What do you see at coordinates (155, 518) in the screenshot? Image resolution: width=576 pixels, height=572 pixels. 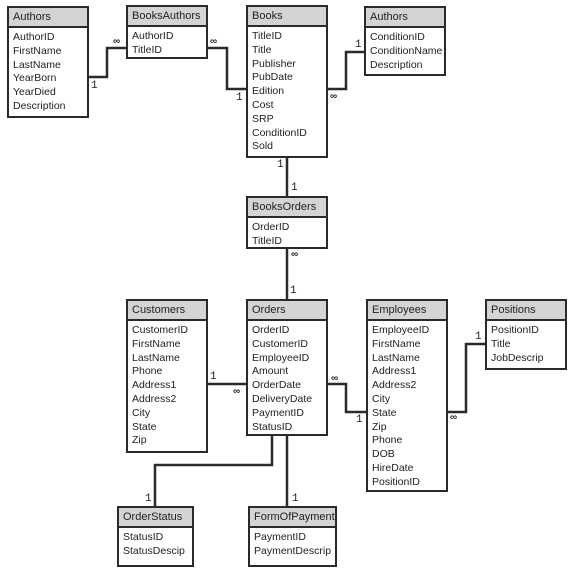 I see `table-title: OrderStatus` at bounding box center [155, 518].